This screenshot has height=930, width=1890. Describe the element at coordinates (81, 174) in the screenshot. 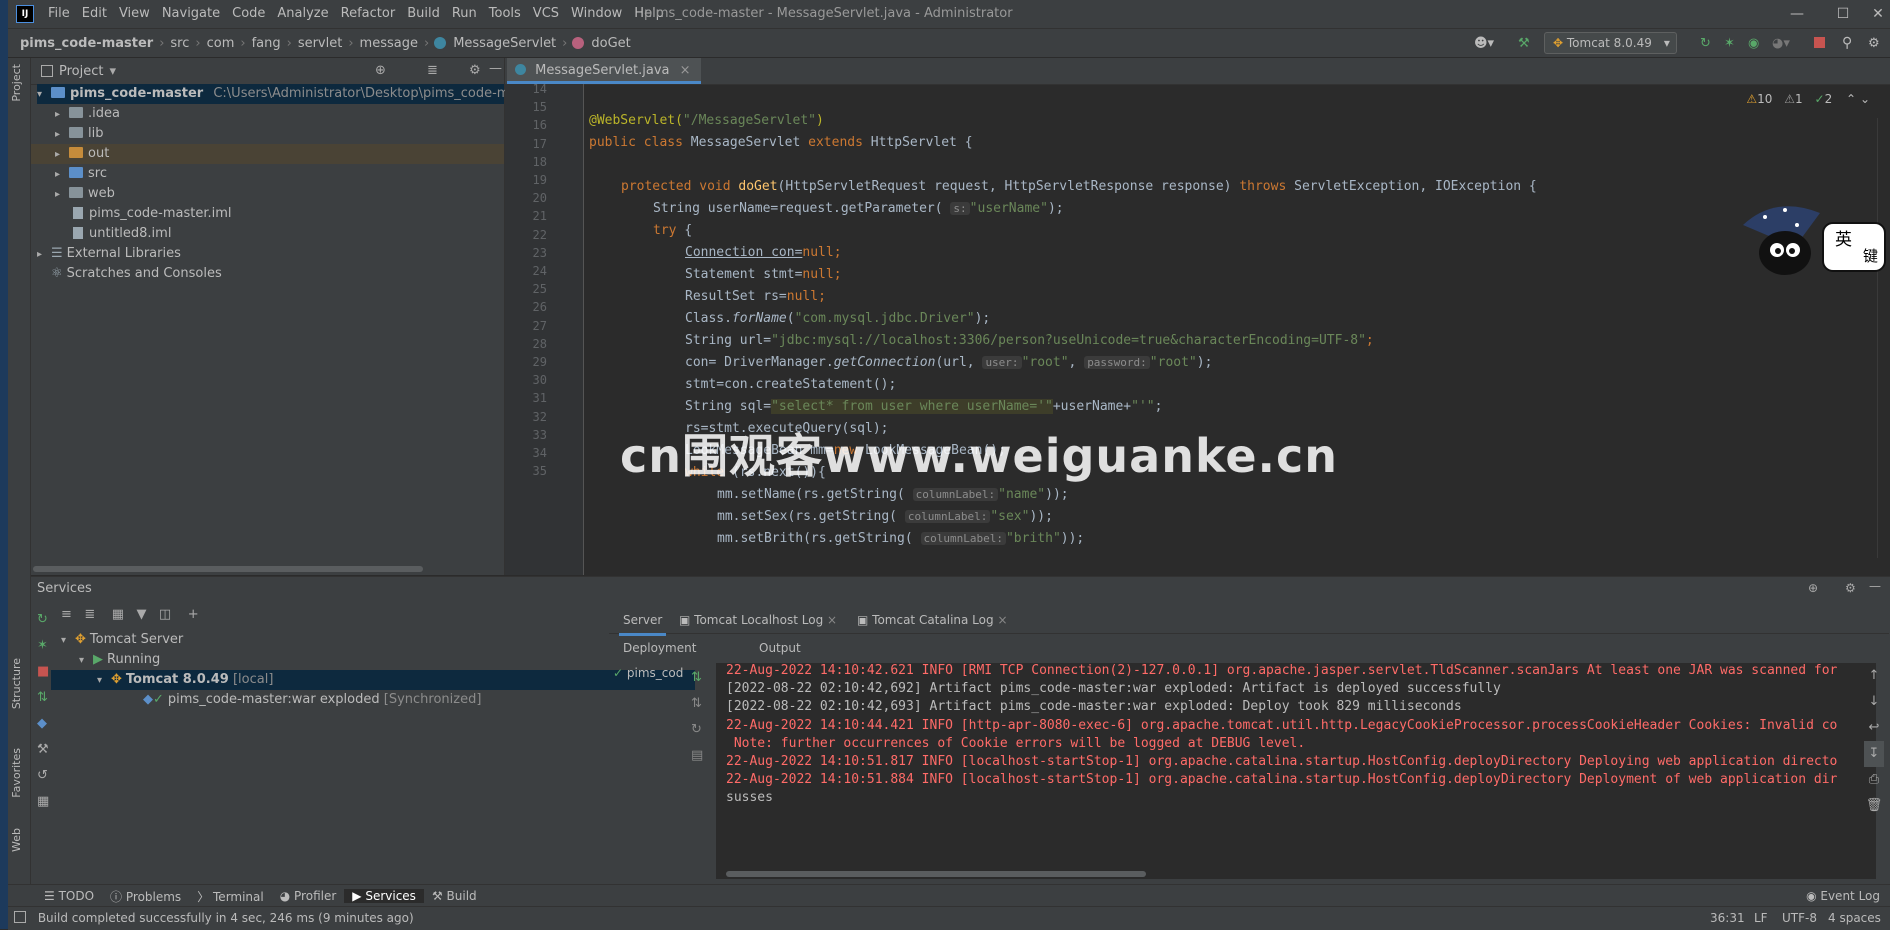

I see `tree-item-src: ▸ src` at that location.